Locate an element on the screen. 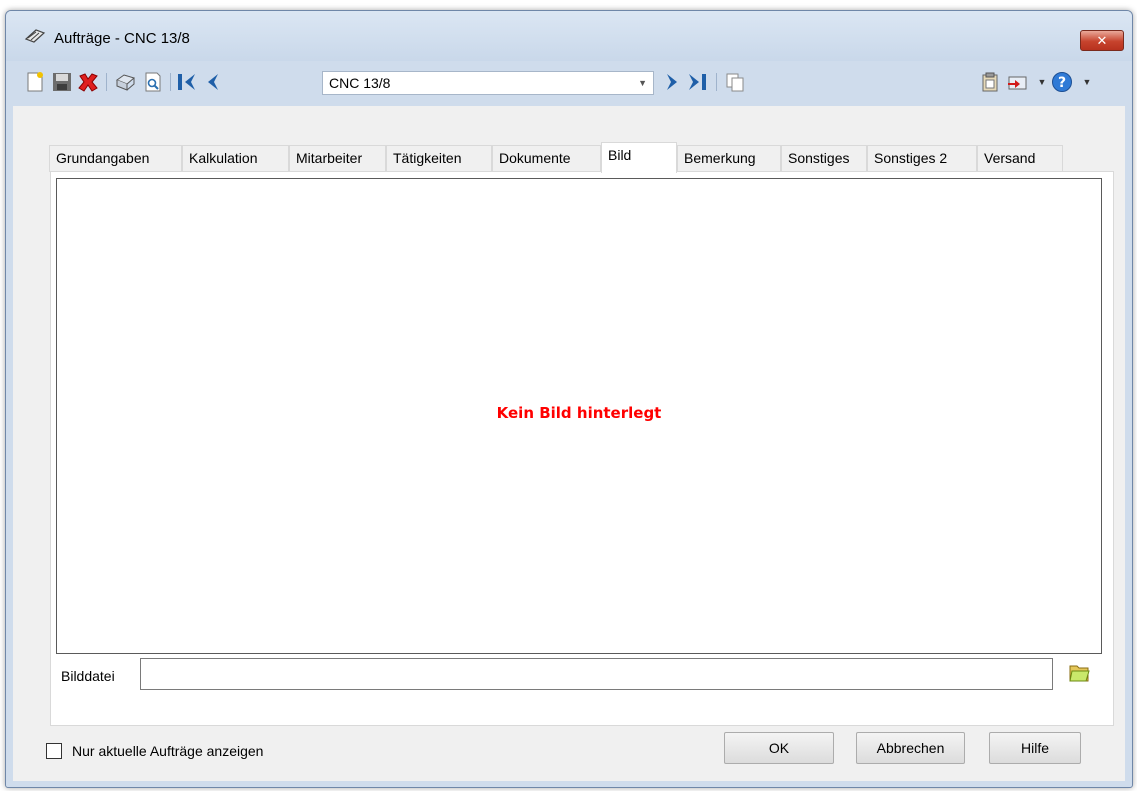  close-icon: ✕ is located at coordinates (1102, 40).